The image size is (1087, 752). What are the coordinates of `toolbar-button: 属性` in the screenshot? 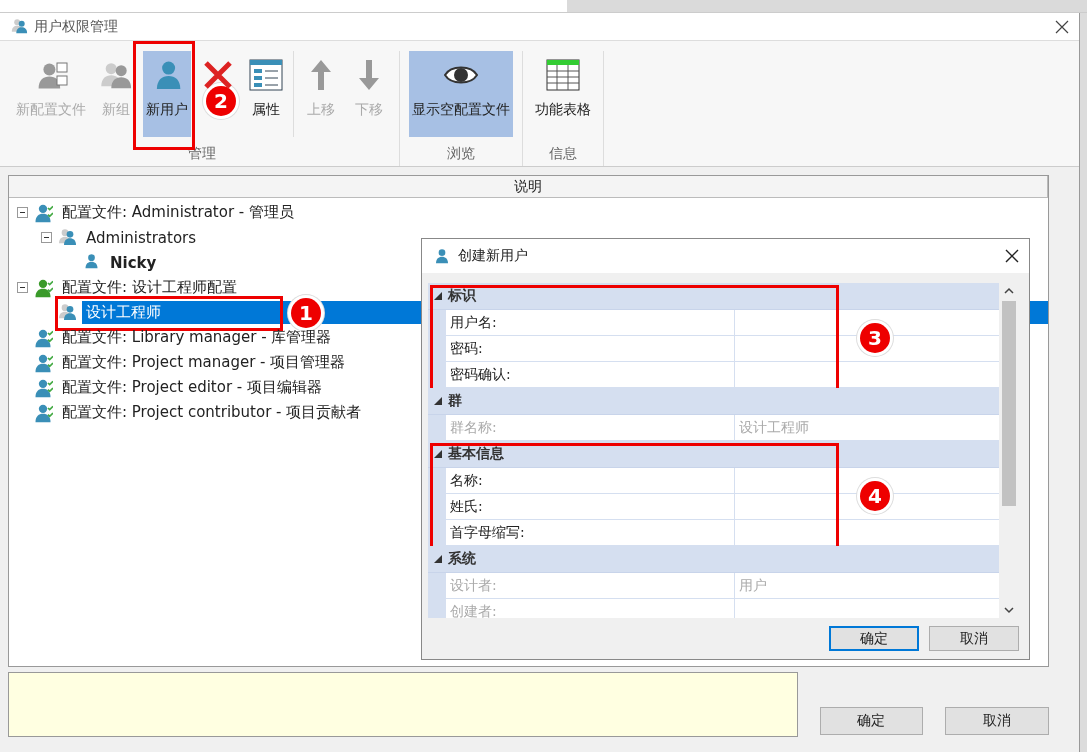 It's located at (266, 94).